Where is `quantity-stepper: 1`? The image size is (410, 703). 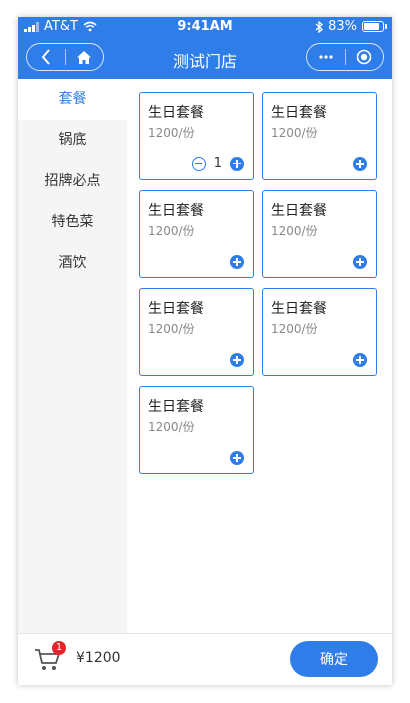 quantity-stepper: 1 is located at coordinates (217, 163).